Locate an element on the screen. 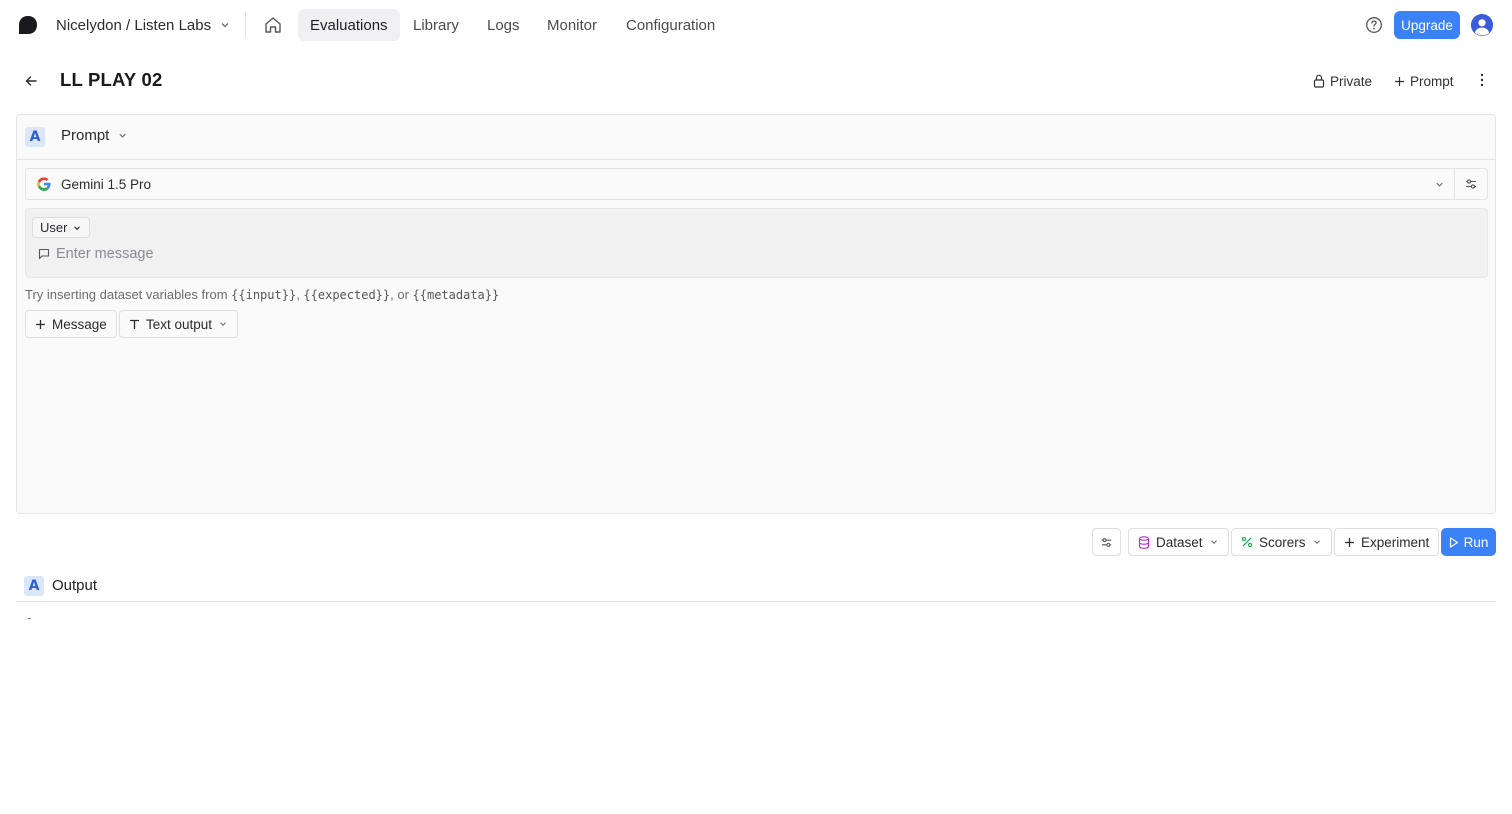  hint-var-metadata: {{metadata}} is located at coordinates (456, 295).